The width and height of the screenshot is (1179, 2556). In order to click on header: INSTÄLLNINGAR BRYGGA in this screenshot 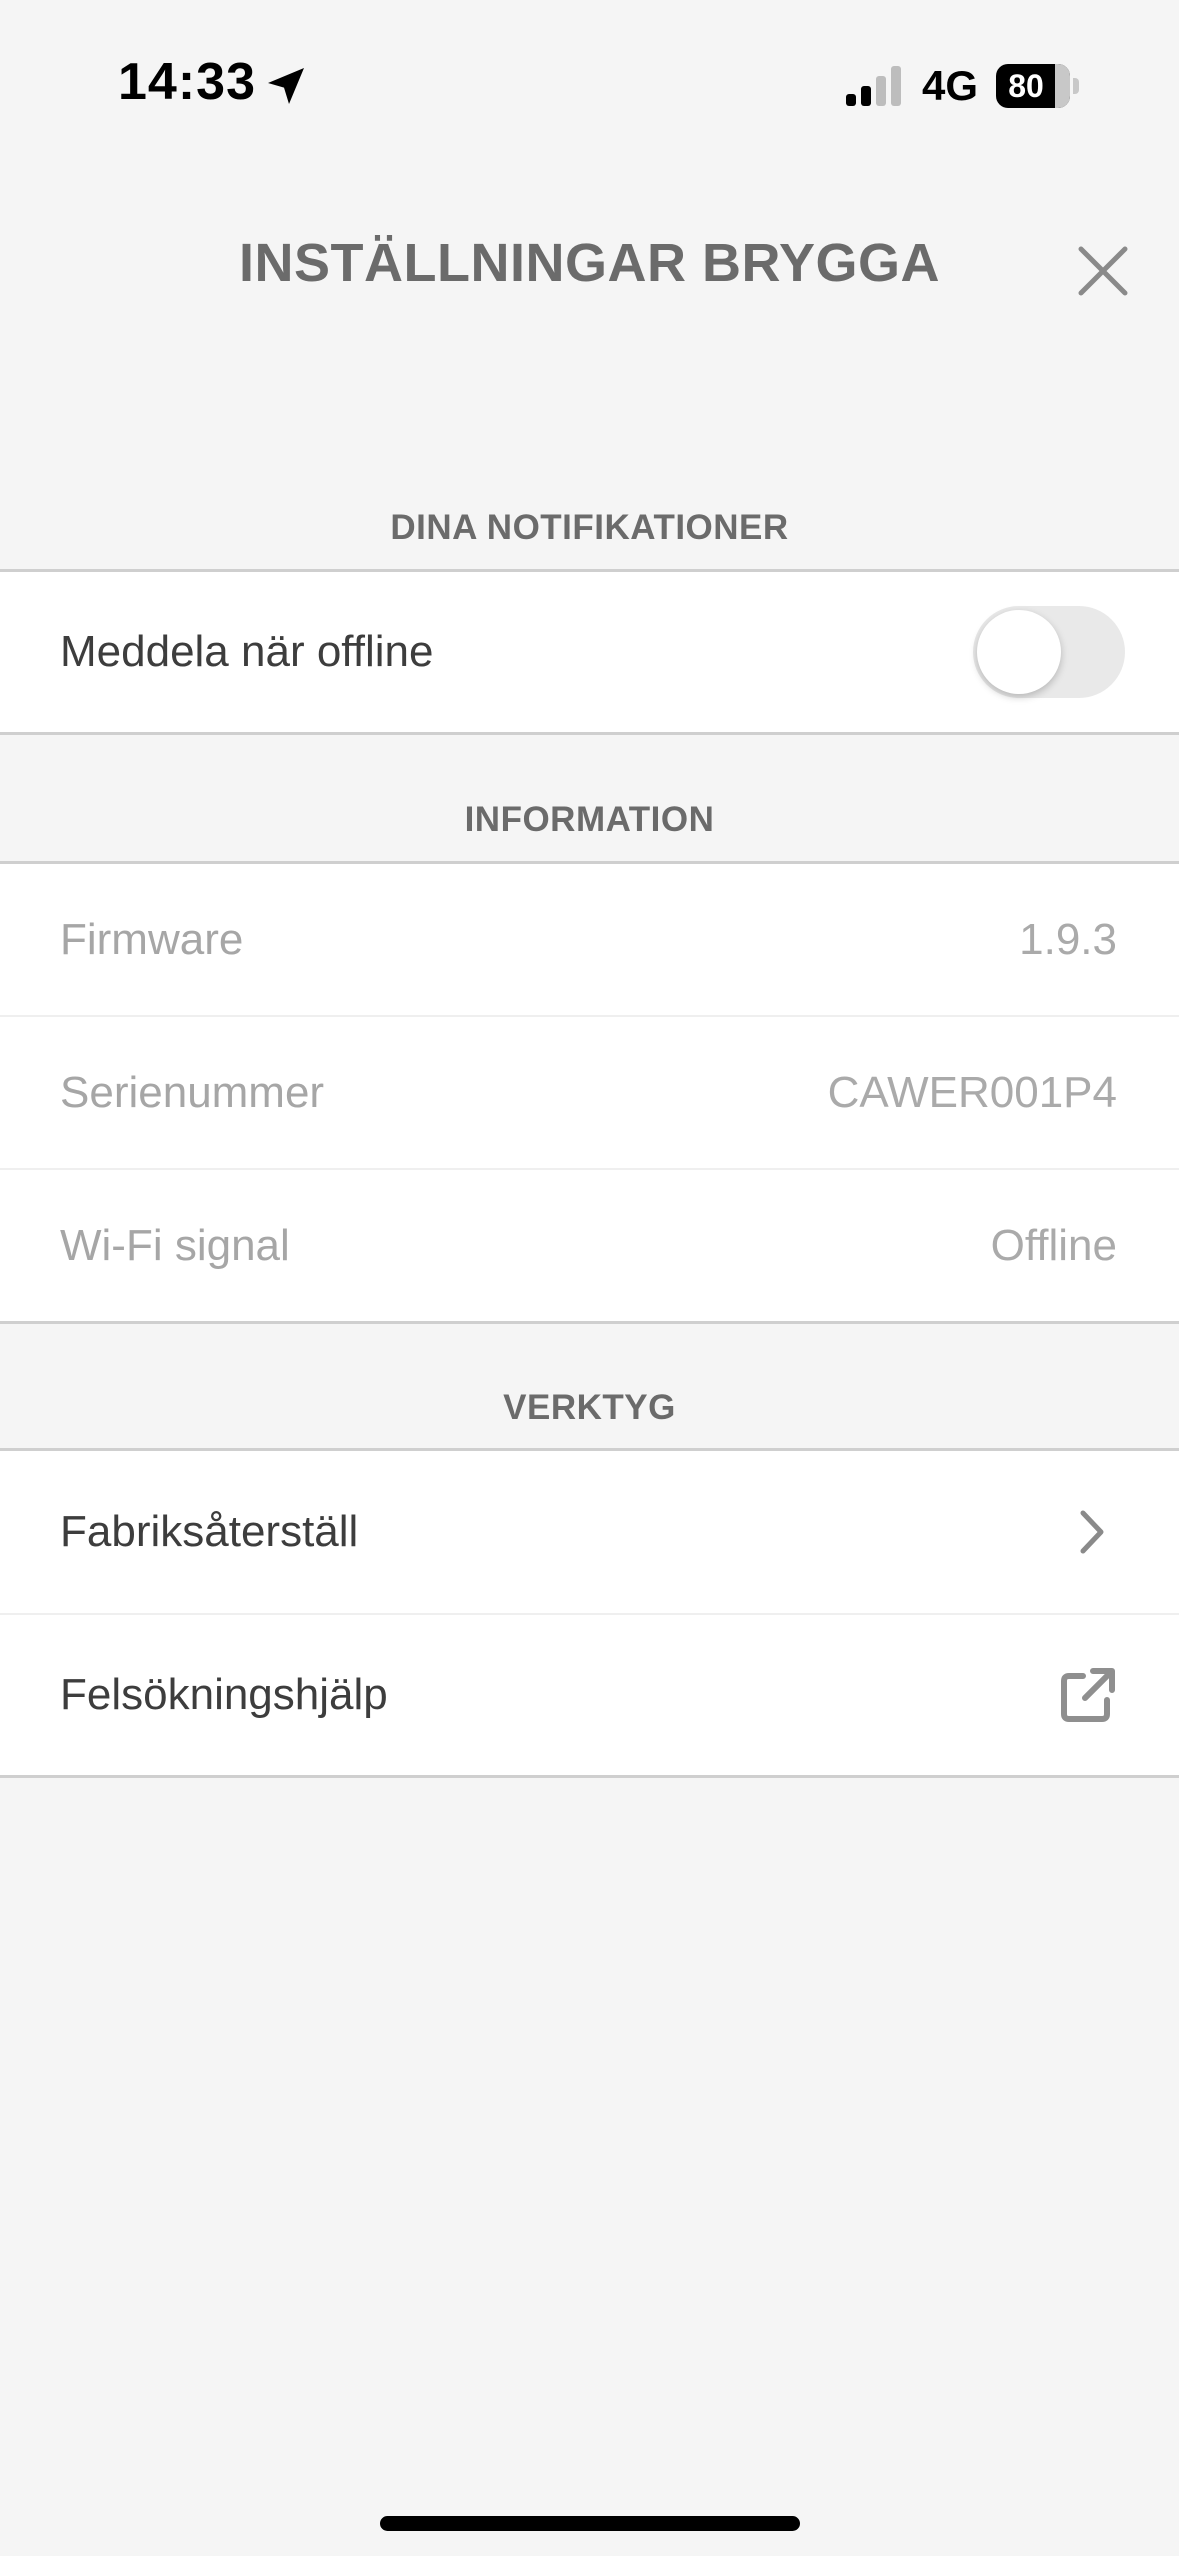, I will do `click(589, 270)`.